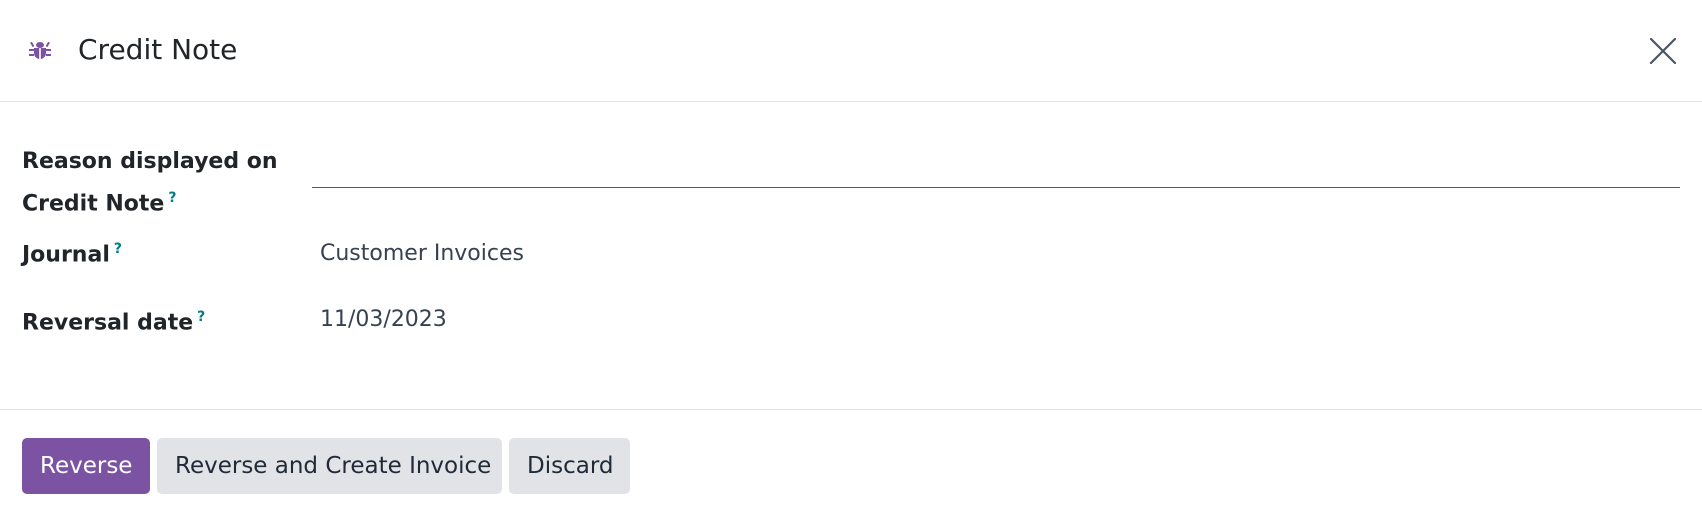 This screenshot has width=1702, height=518. What do you see at coordinates (150, 161) in the screenshot?
I see `reason-label-line1: Reason displayed on` at bounding box center [150, 161].